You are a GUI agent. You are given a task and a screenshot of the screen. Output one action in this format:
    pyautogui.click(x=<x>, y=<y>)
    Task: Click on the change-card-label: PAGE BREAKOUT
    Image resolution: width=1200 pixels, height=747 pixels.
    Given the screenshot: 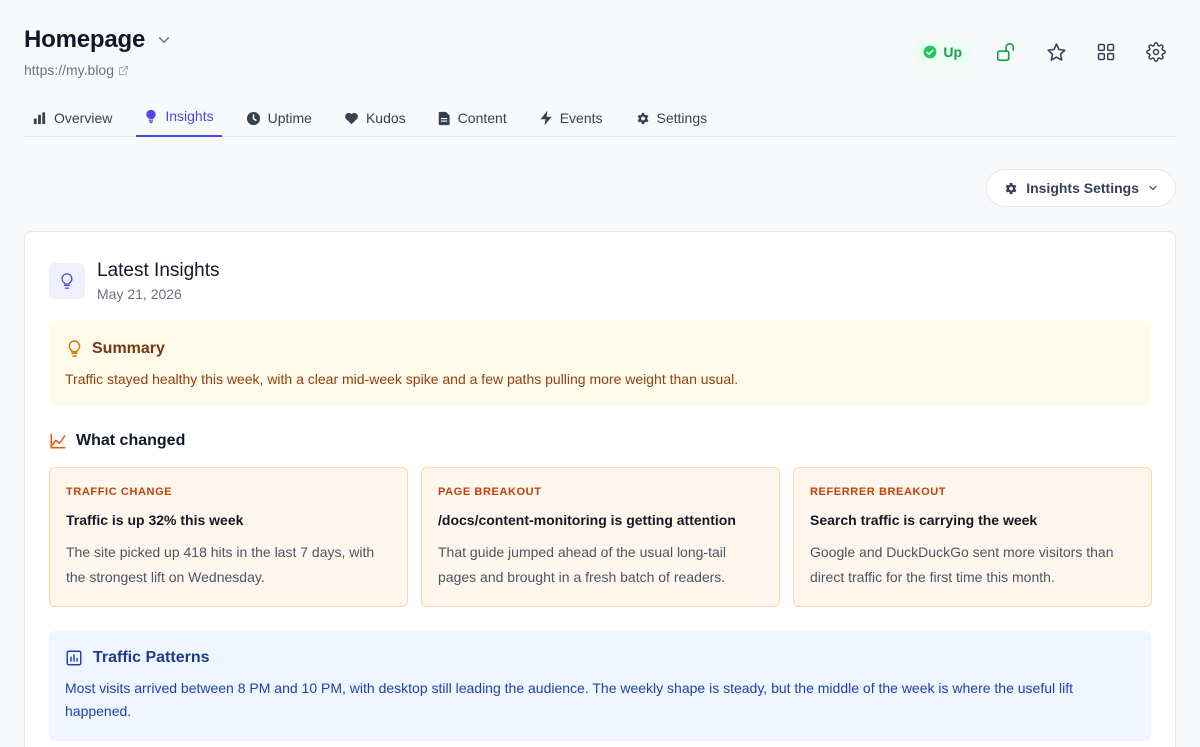 What is the action you would take?
    pyautogui.click(x=490, y=492)
    